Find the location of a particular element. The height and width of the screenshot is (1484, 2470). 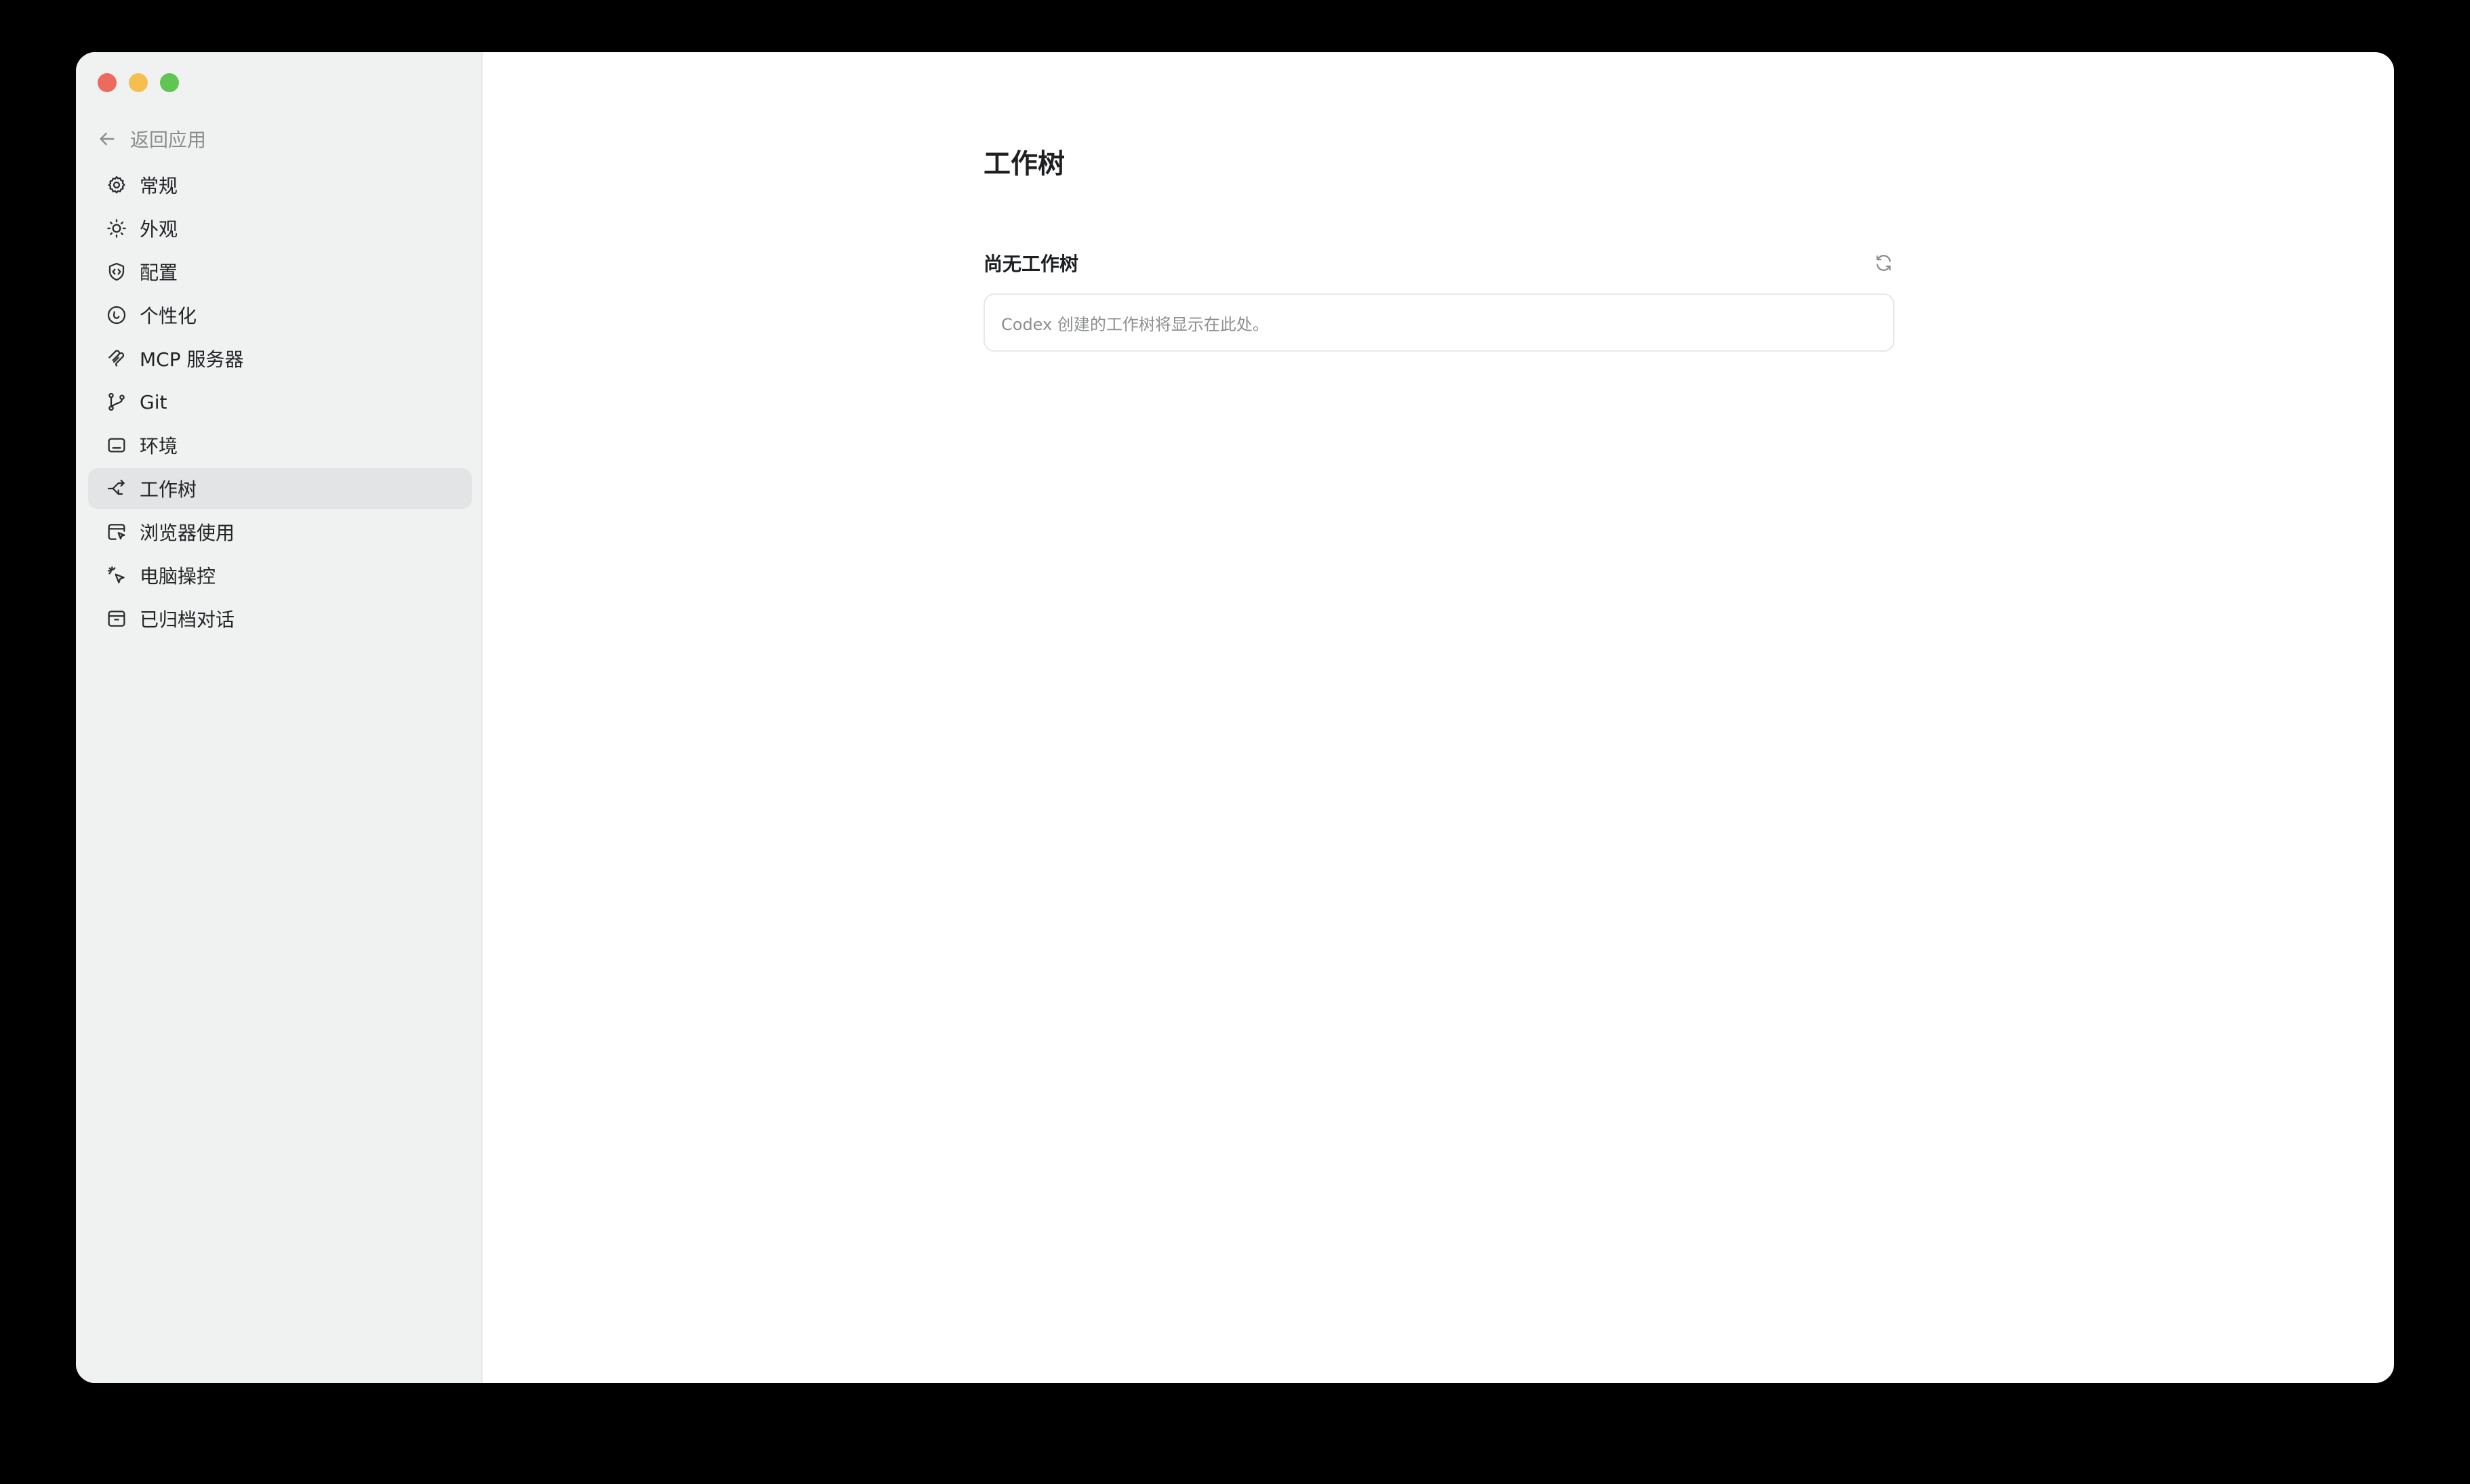

sidebar-item-appearance: 外观 is located at coordinates (280, 228).